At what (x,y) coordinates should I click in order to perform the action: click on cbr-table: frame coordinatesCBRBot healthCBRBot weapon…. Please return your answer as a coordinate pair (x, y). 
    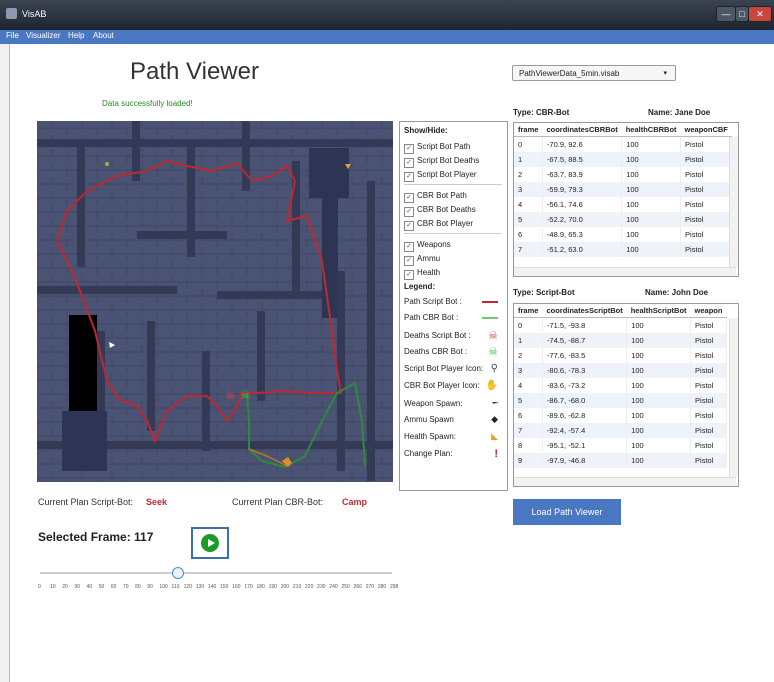
    Looking at the image, I should click on (626, 199).